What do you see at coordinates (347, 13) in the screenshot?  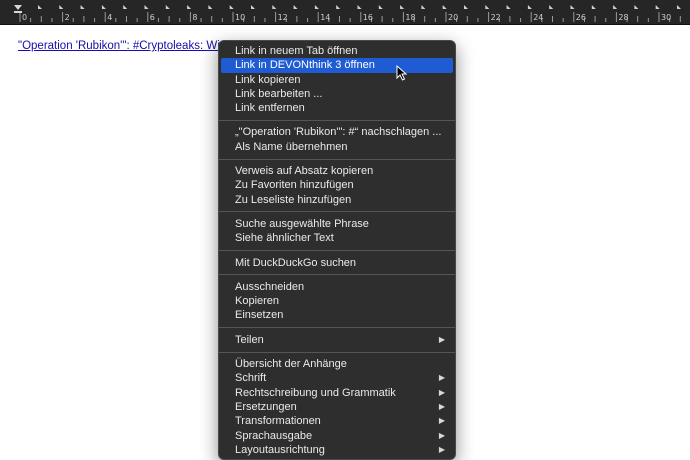 I see `ruler-ticks` at bounding box center [347, 13].